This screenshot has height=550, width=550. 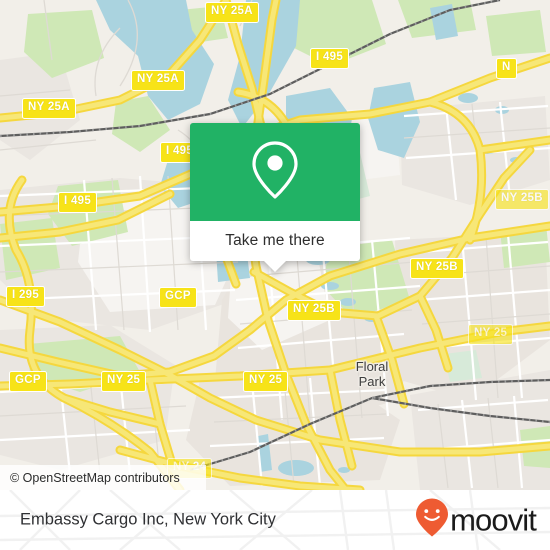 What do you see at coordinates (26, 296) in the screenshot?
I see `road-shield: I 295` at bounding box center [26, 296].